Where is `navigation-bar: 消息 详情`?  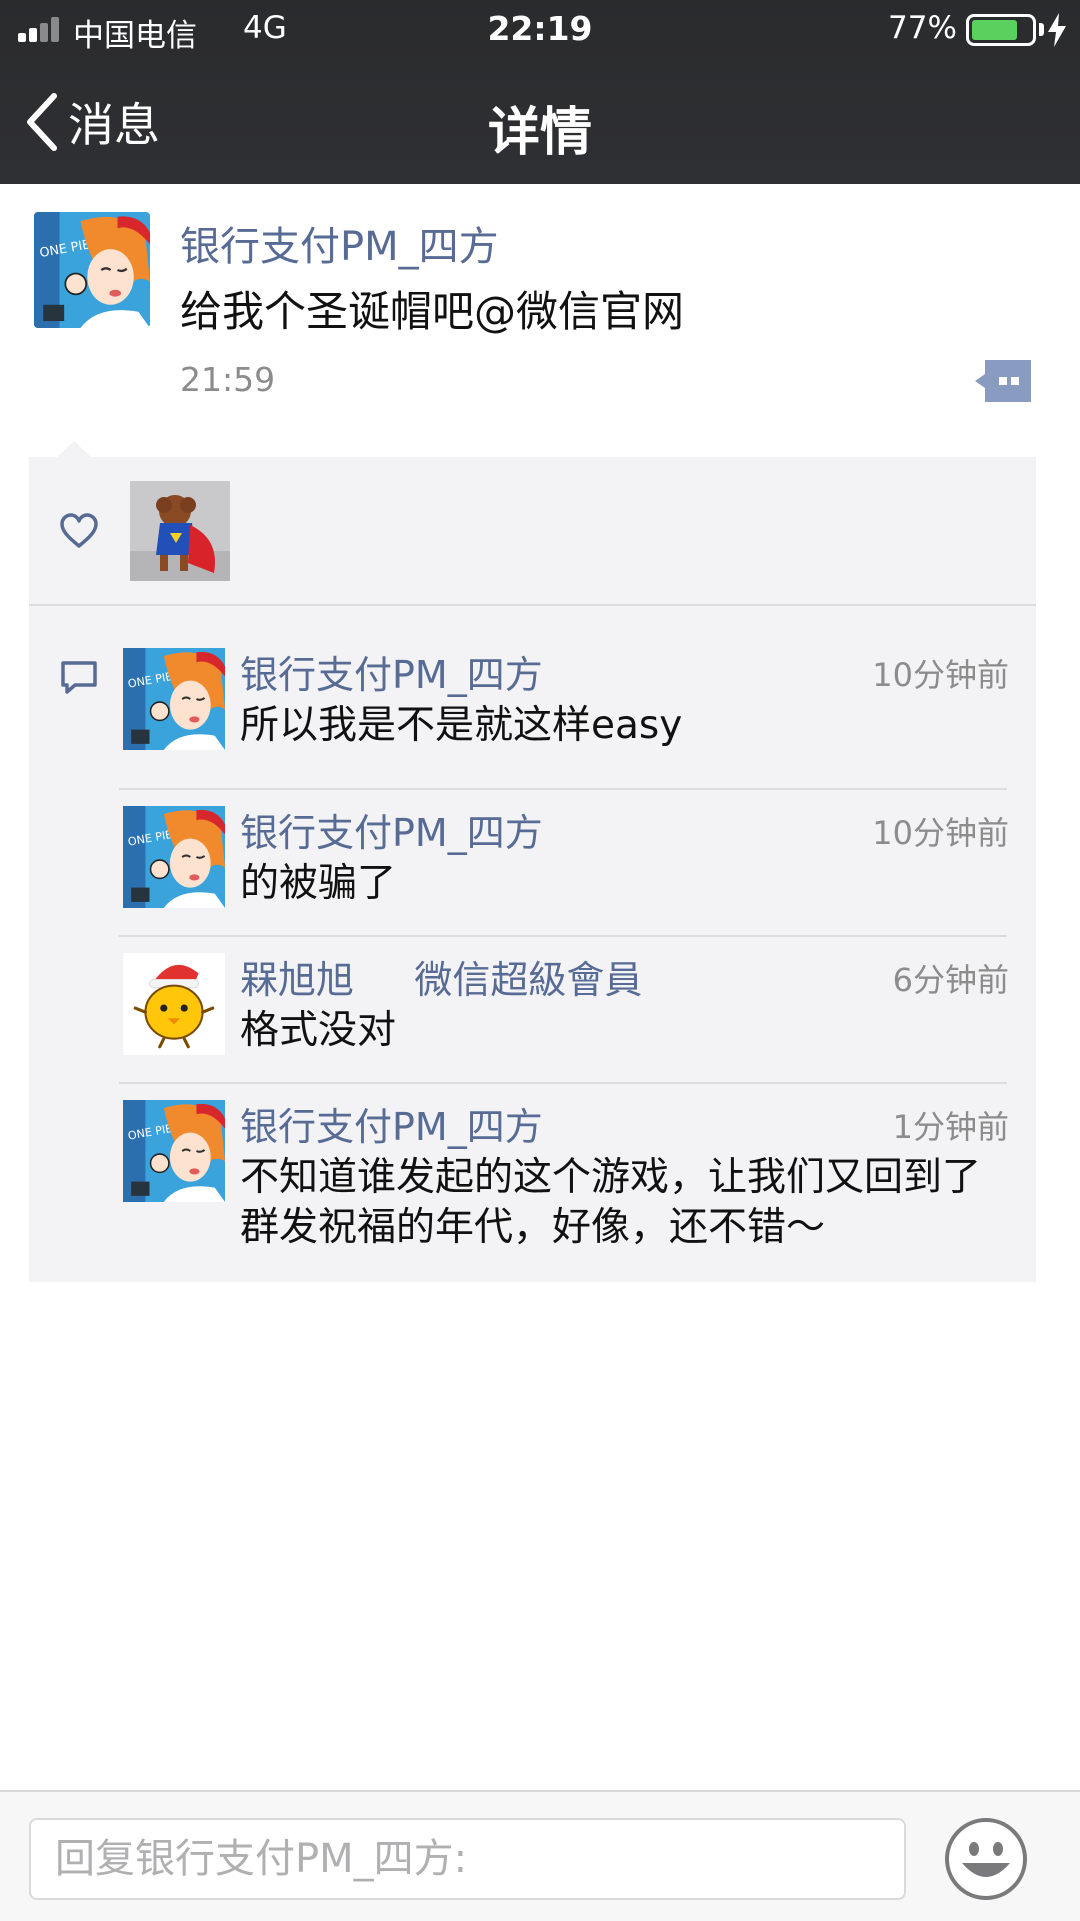
navigation-bar: 消息 详情 is located at coordinates (540, 122).